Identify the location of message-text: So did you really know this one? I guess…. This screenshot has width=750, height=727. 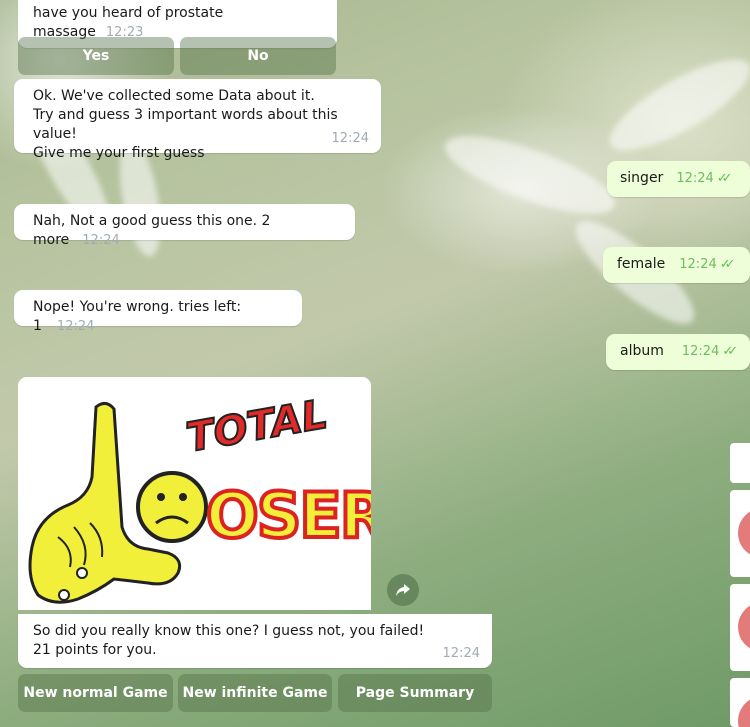
(229, 640).